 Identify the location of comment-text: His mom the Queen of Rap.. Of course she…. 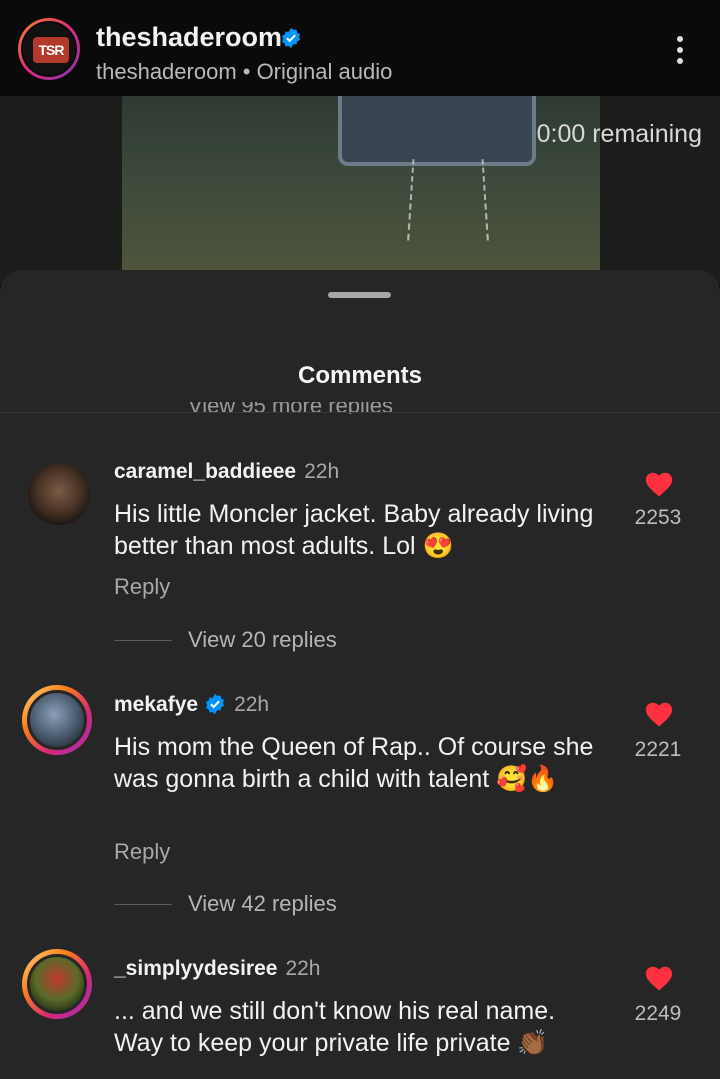
(354, 763).